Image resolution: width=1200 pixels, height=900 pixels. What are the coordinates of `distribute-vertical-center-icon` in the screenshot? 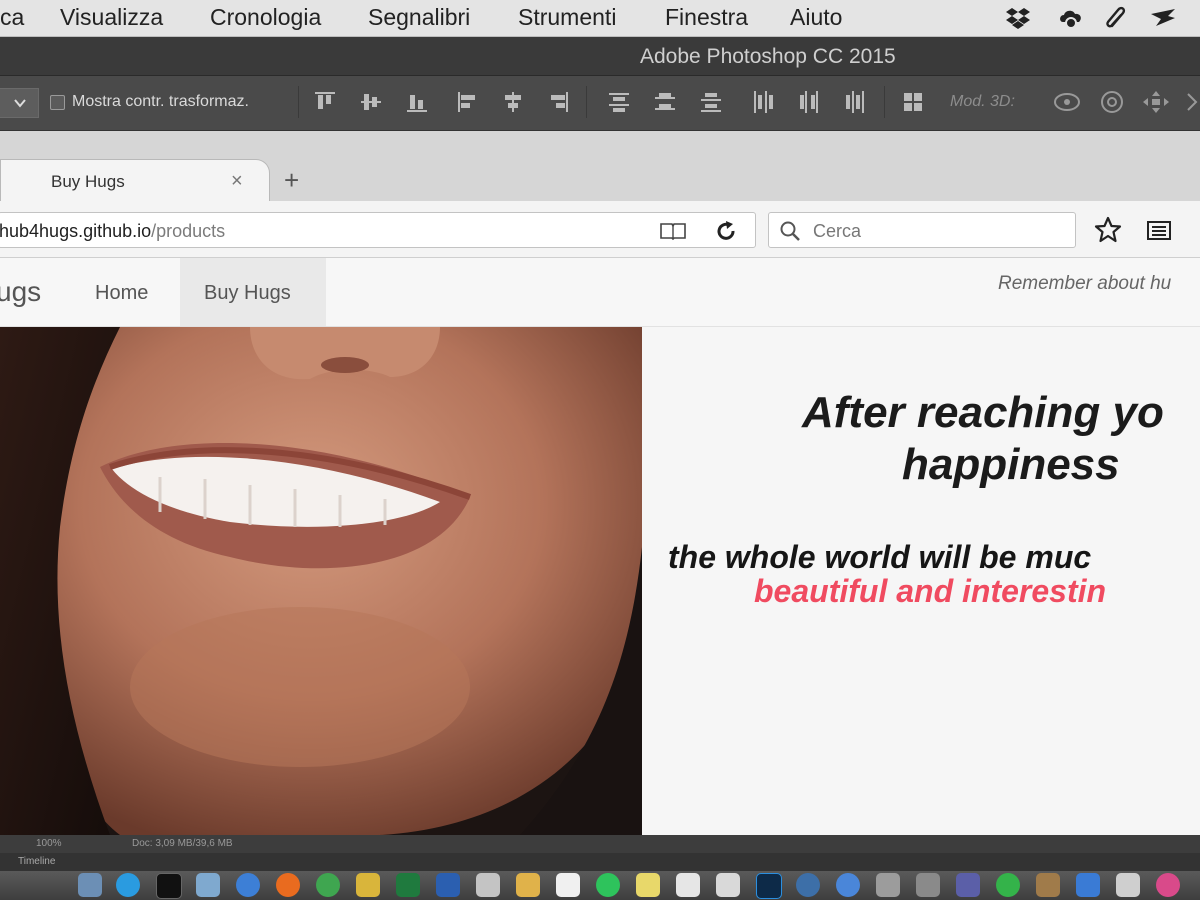 It's located at (665, 102).